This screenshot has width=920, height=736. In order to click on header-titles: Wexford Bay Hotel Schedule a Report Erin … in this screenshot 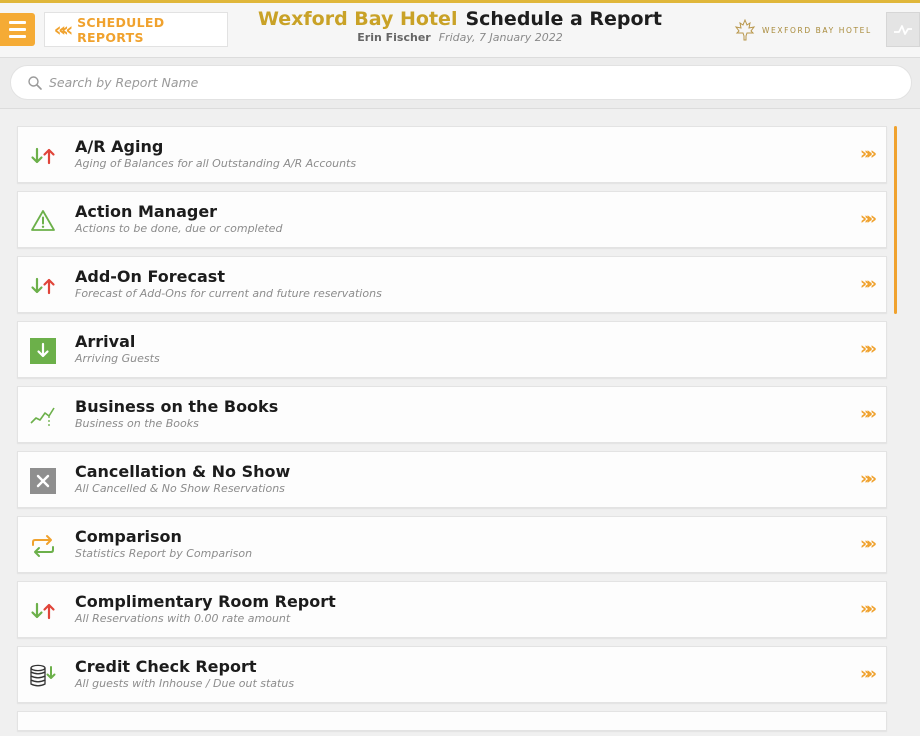, I will do `click(460, 26)`.